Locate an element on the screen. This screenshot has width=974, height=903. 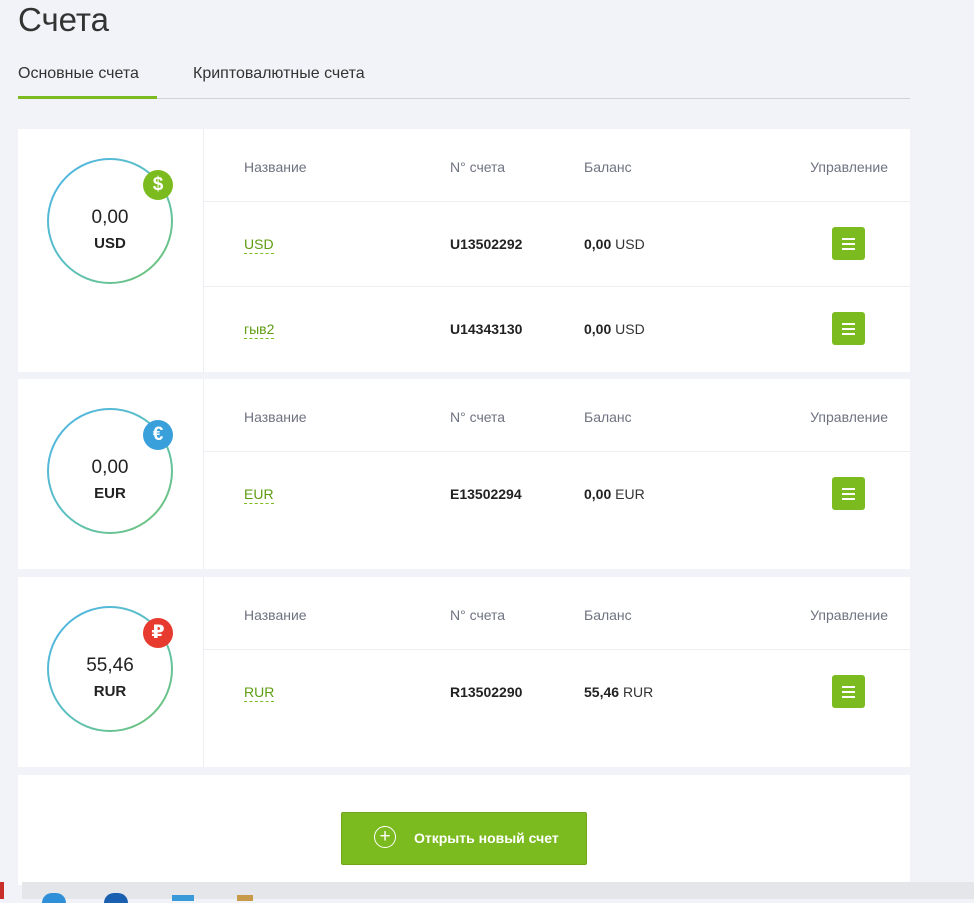
table-row: USD U13502292 0,00 USD is located at coordinates (557, 244).